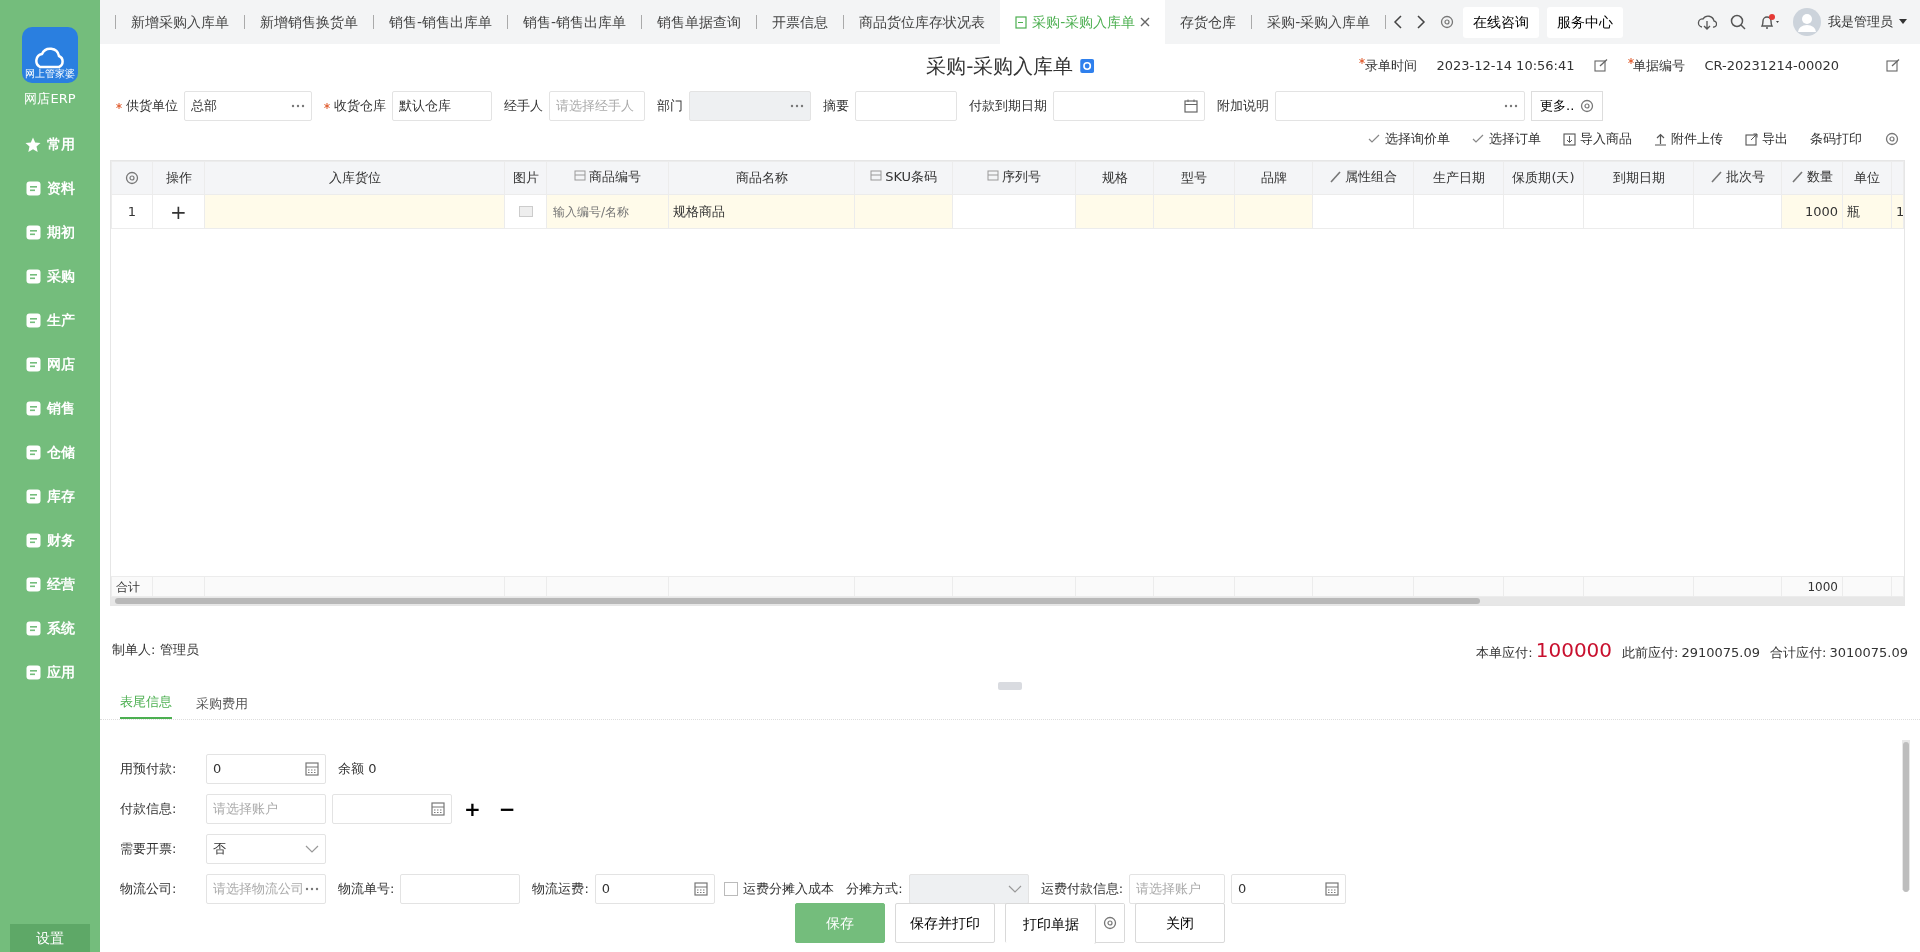 The width and height of the screenshot is (1920, 952). Describe the element at coordinates (178, 211) in the screenshot. I see `add-row-button: +` at that location.